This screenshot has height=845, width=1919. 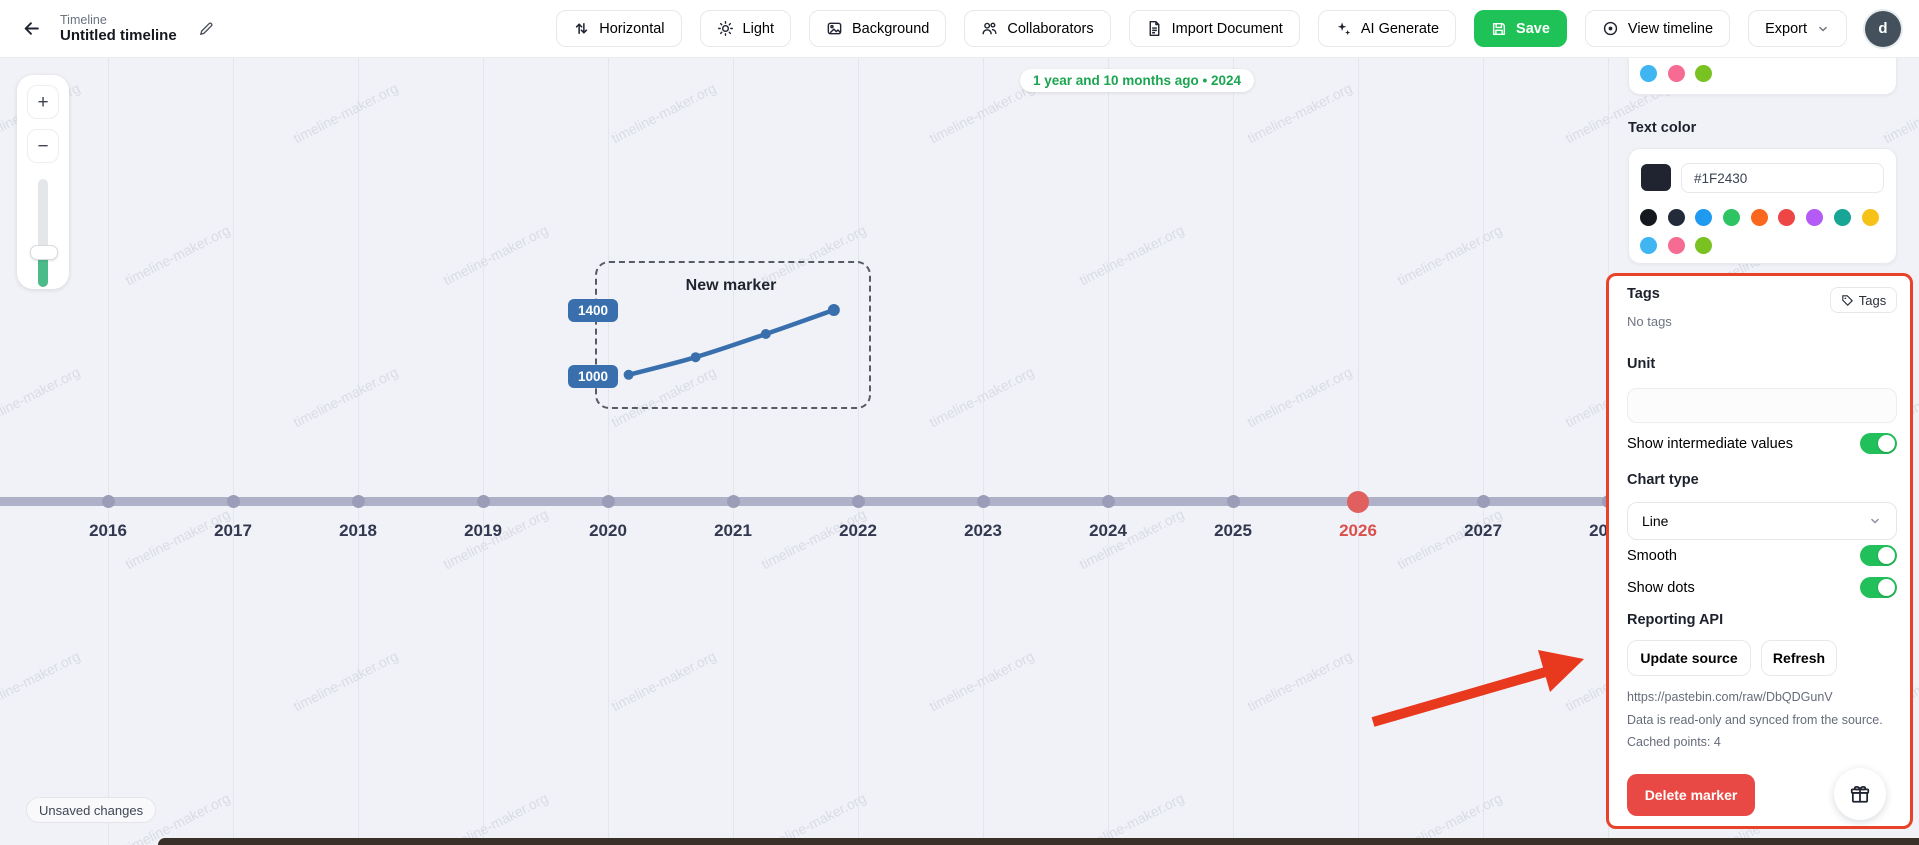 I want to click on year-label: 2025, so click(x=1233, y=530).